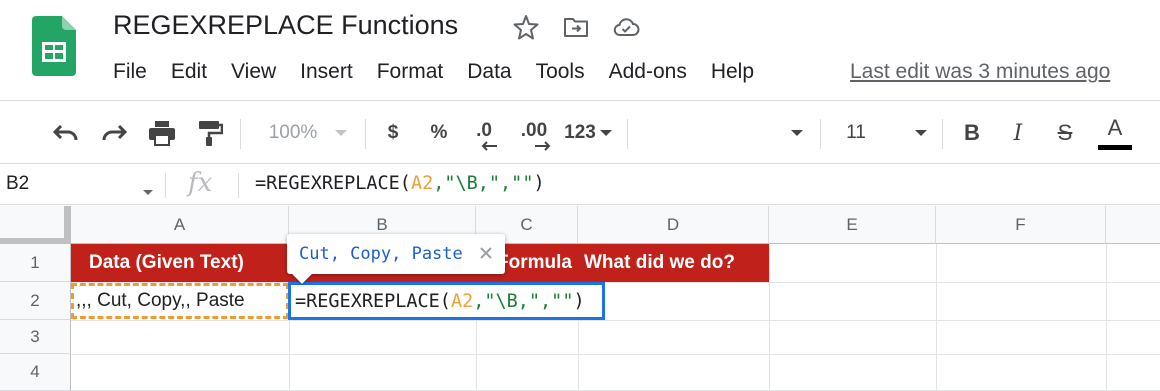 This screenshot has width=1160, height=391. What do you see at coordinates (1021, 225) in the screenshot?
I see `column-header-f: F` at bounding box center [1021, 225].